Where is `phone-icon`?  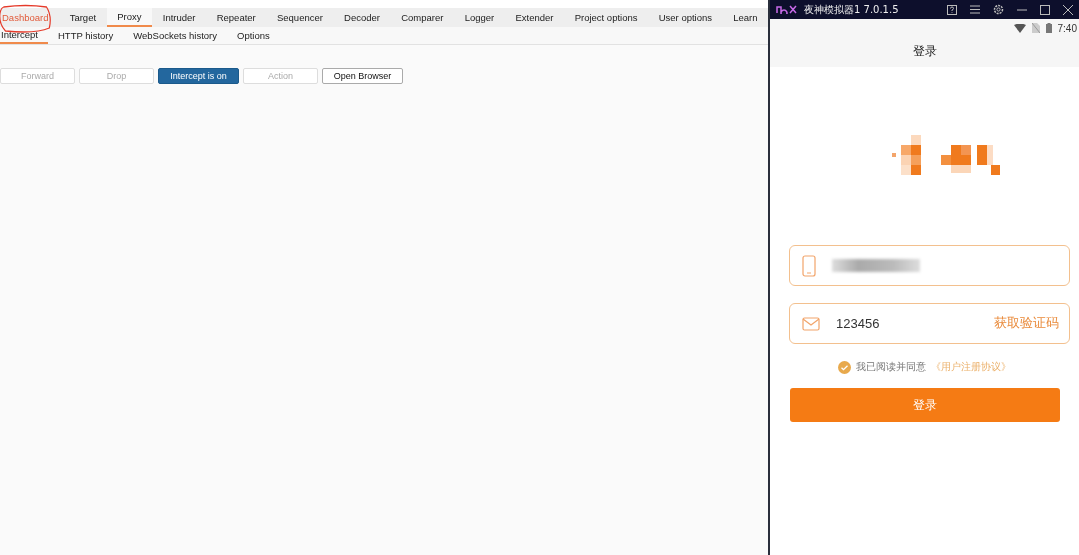
phone-icon is located at coordinates (809, 265).